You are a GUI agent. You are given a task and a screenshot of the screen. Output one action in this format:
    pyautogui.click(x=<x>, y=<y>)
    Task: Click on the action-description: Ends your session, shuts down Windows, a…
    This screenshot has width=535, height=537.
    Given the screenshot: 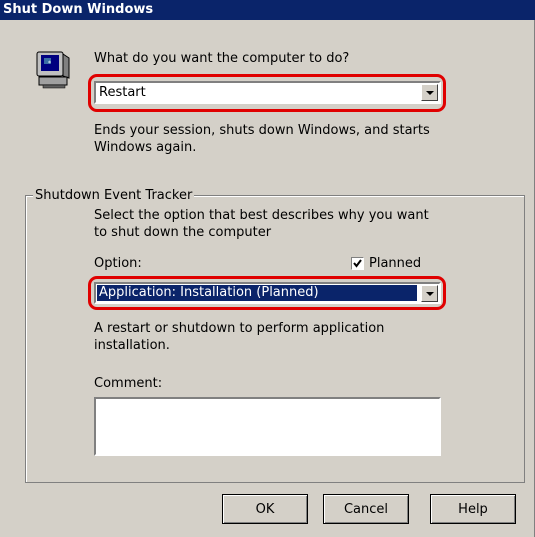 What is the action you would take?
    pyautogui.click(x=262, y=139)
    